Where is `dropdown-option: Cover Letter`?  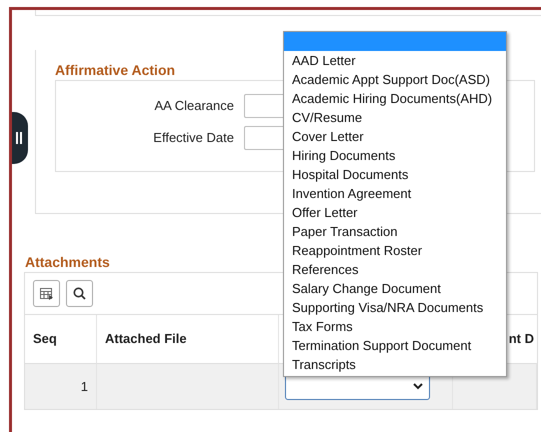 dropdown-option: Cover Letter is located at coordinates (395, 136).